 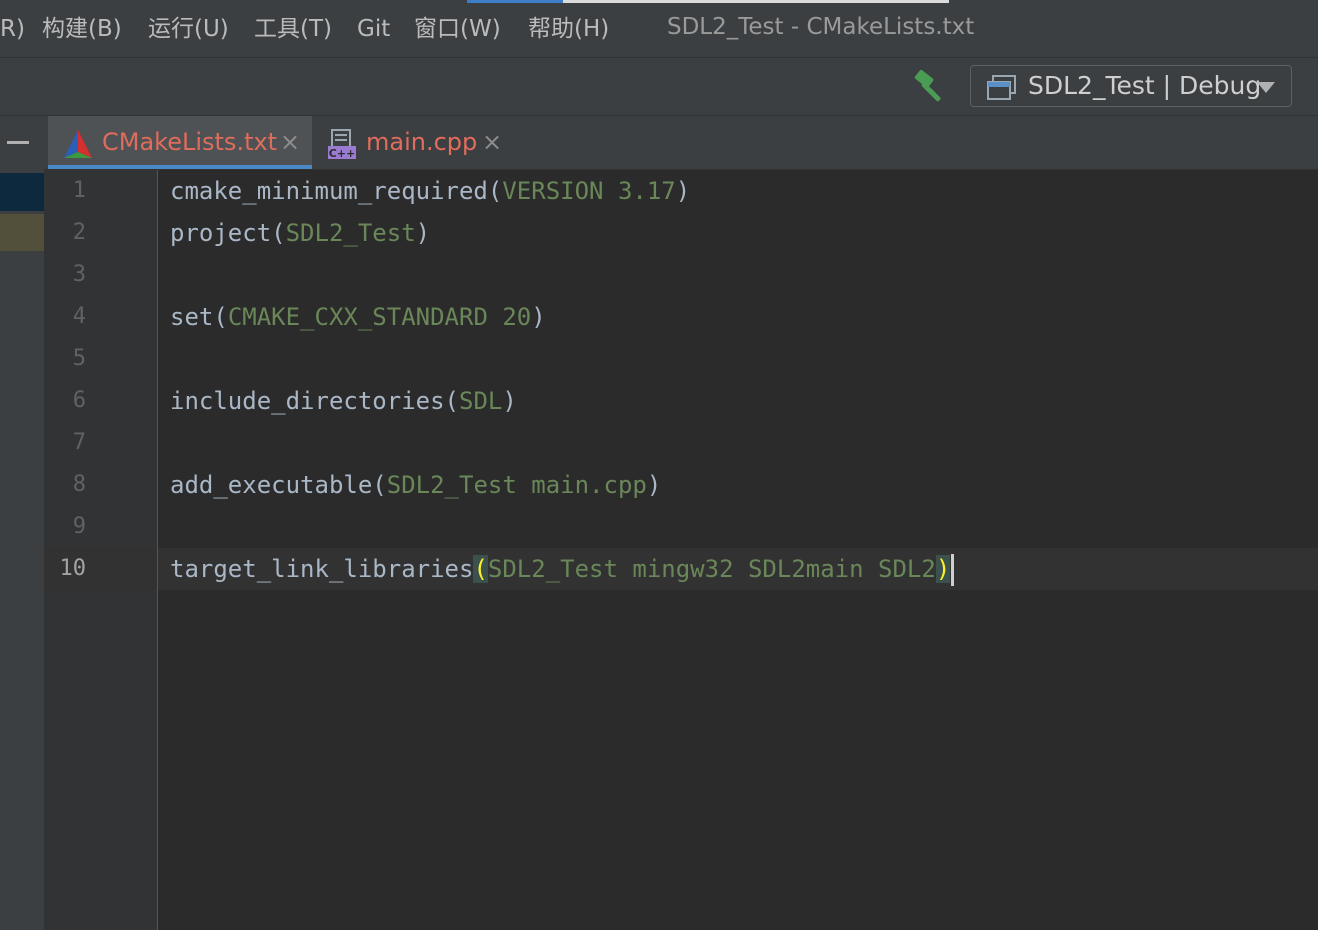 I want to click on menu-item-partial: R), so click(x=12, y=29).